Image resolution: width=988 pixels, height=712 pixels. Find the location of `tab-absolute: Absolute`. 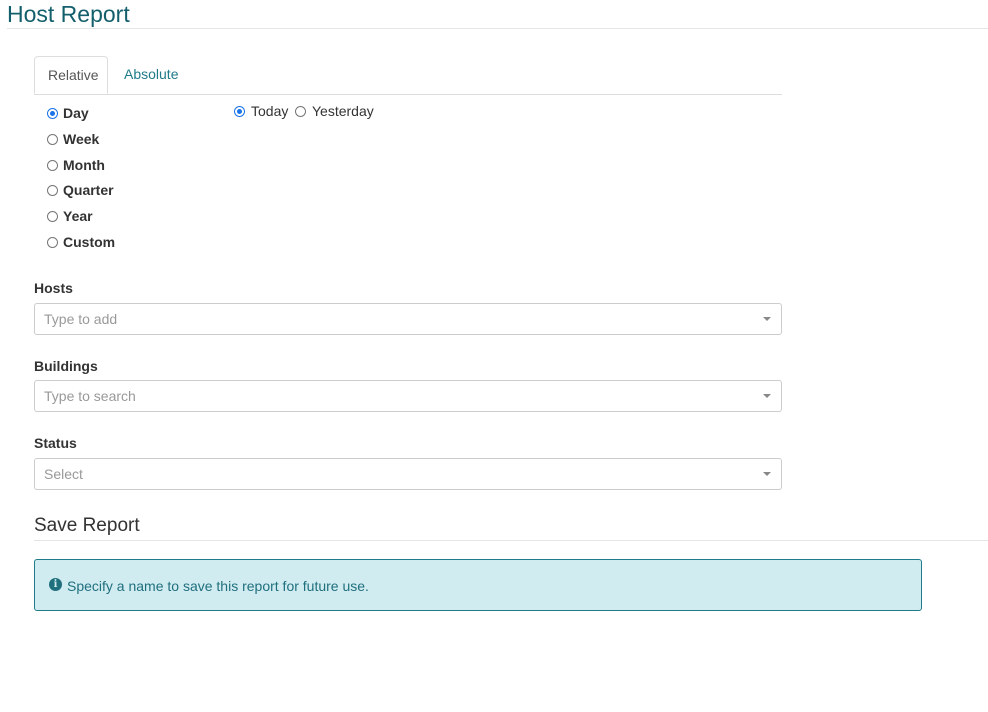

tab-absolute: Absolute is located at coordinates (151, 74).